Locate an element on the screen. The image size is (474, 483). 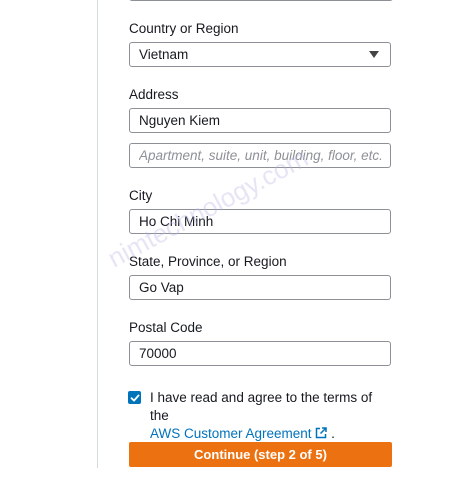
postal-label: Postal Code is located at coordinates (166, 327).